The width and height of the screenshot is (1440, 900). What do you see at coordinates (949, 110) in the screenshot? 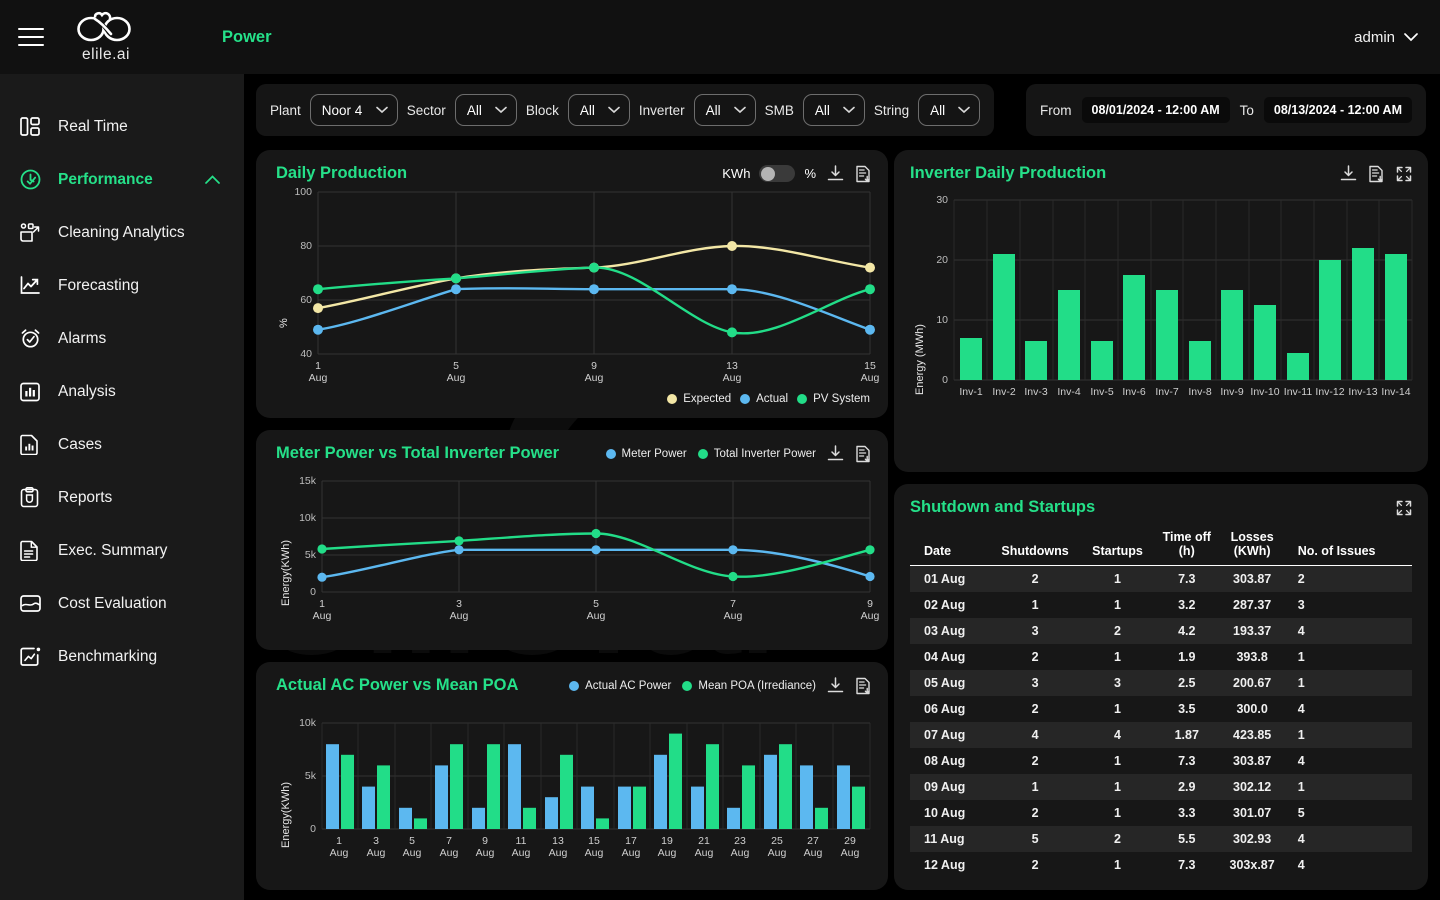
I see `filter-select-string: All` at bounding box center [949, 110].